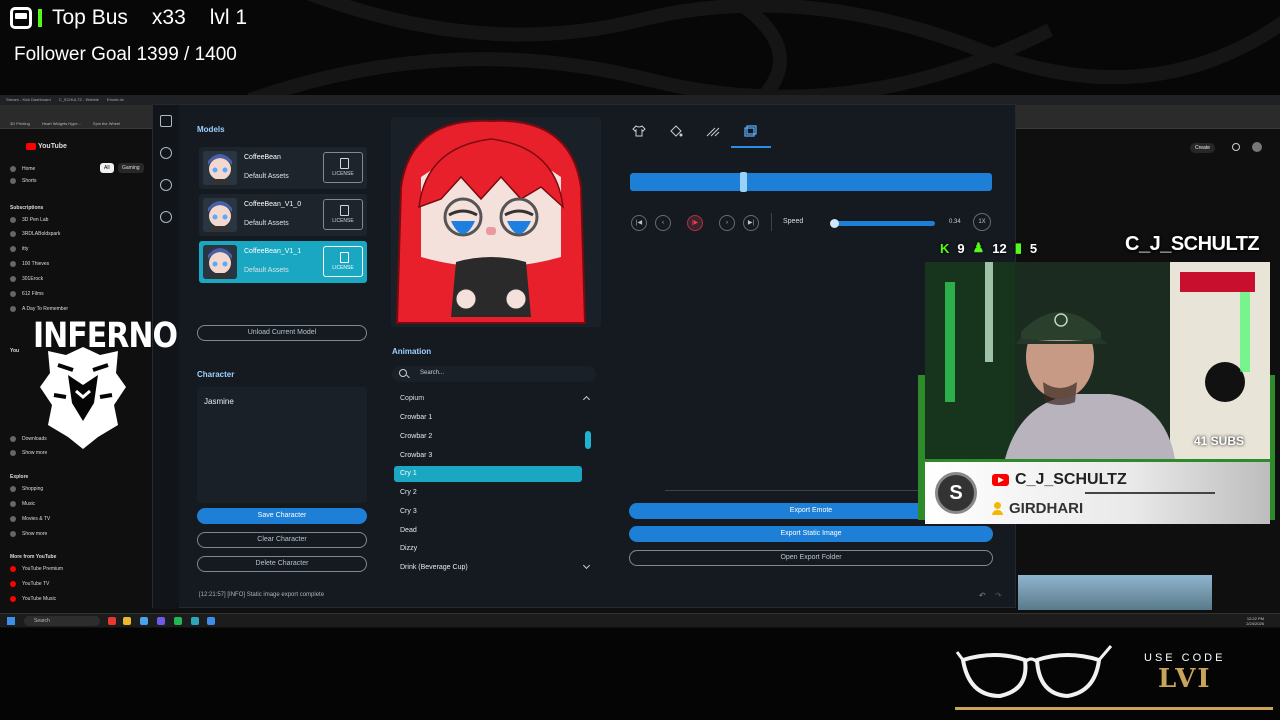 This screenshot has height=720, width=1280. What do you see at coordinates (793, 221) in the screenshot?
I see `speed-label: Speed` at bounding box center [793, 221].